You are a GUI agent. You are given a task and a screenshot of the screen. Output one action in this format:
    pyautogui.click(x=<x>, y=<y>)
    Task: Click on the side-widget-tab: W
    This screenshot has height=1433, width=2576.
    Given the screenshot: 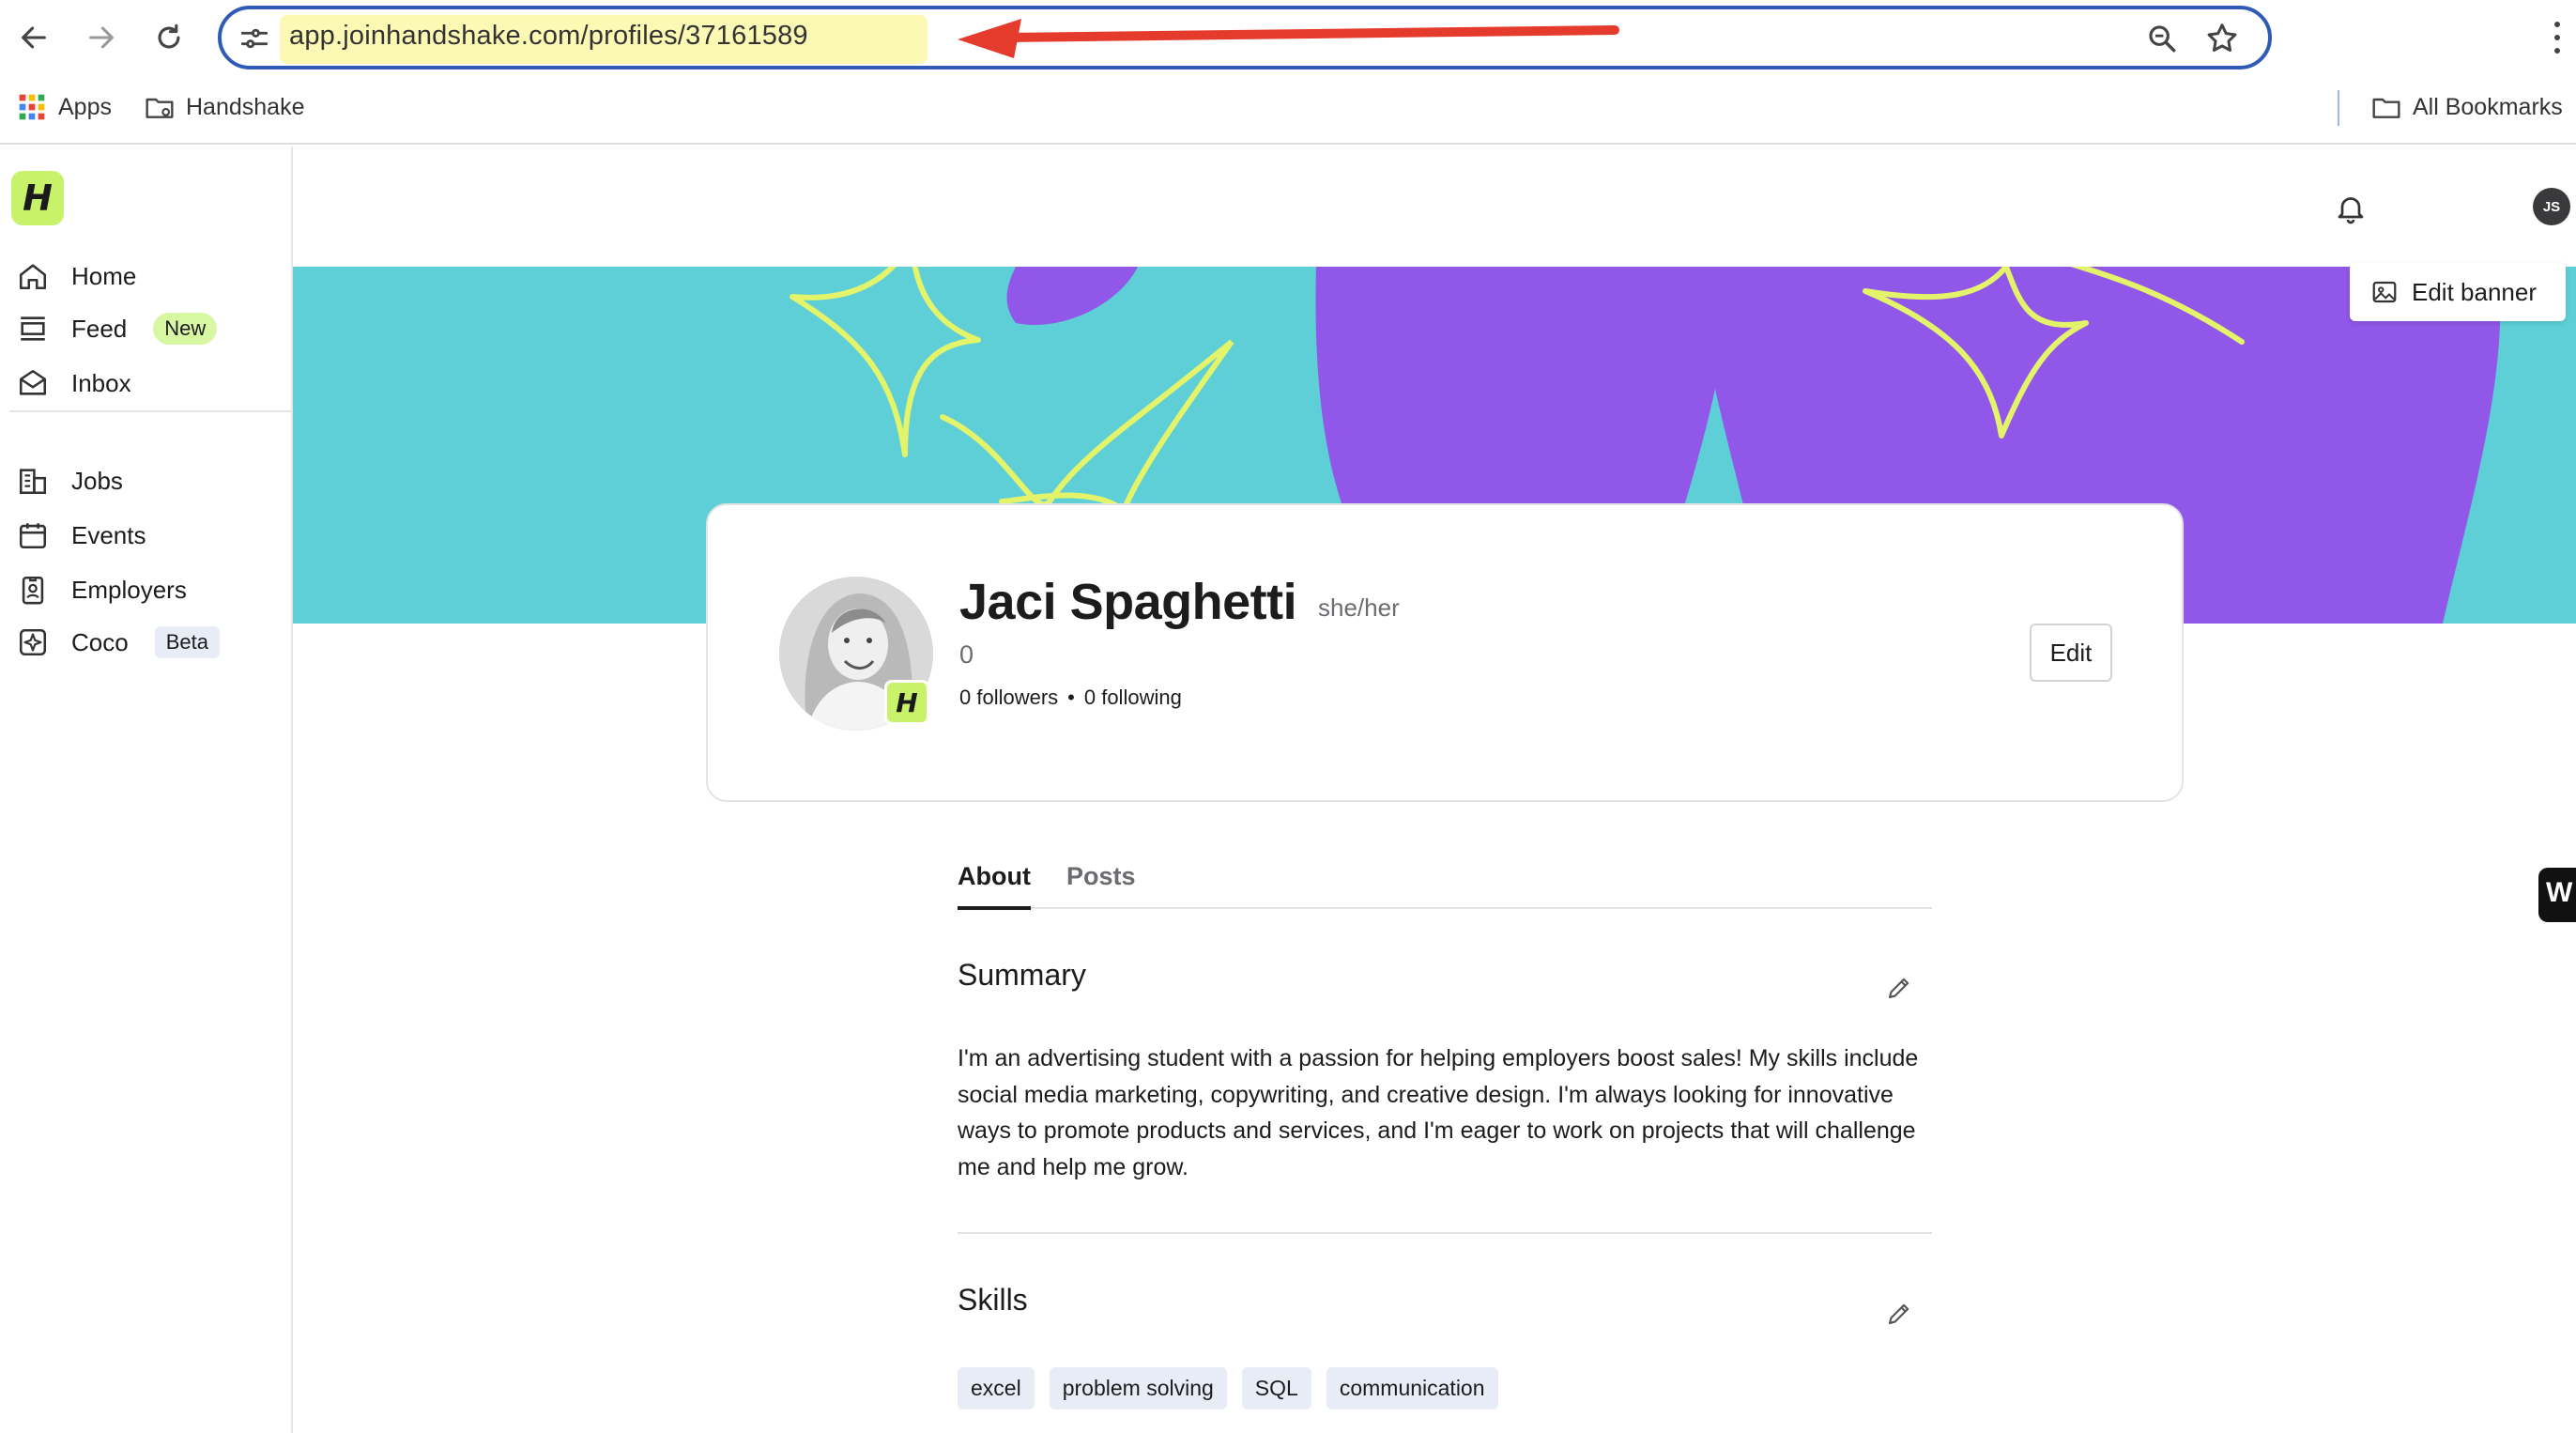 What is the action you would take?
    pyautogui.click(x=2557, y=895)
    